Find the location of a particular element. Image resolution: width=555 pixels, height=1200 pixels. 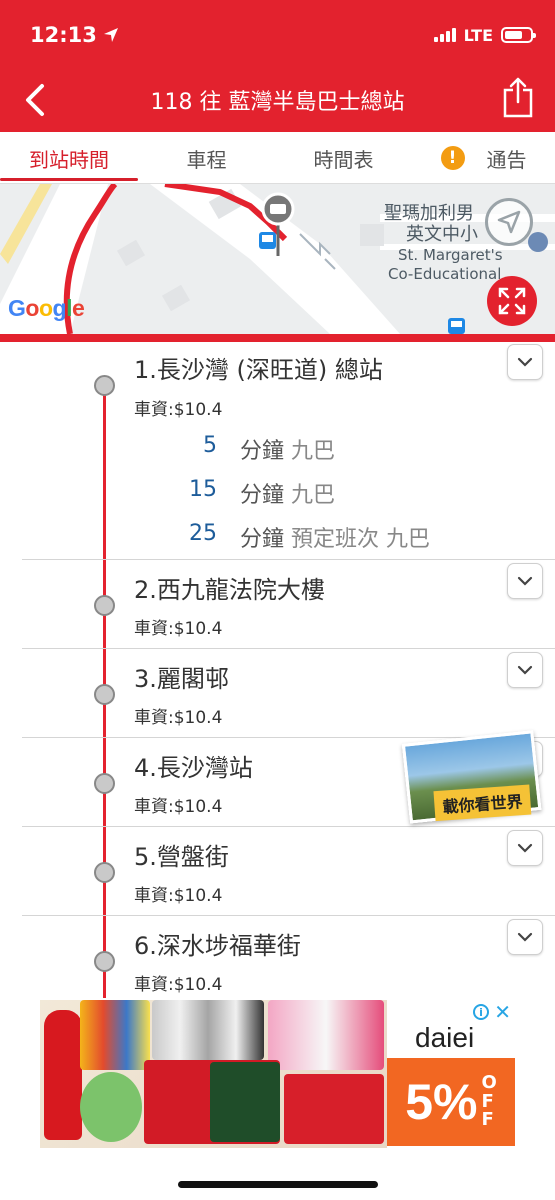

status-time: 12:13 is located at coordinates (63, 35).